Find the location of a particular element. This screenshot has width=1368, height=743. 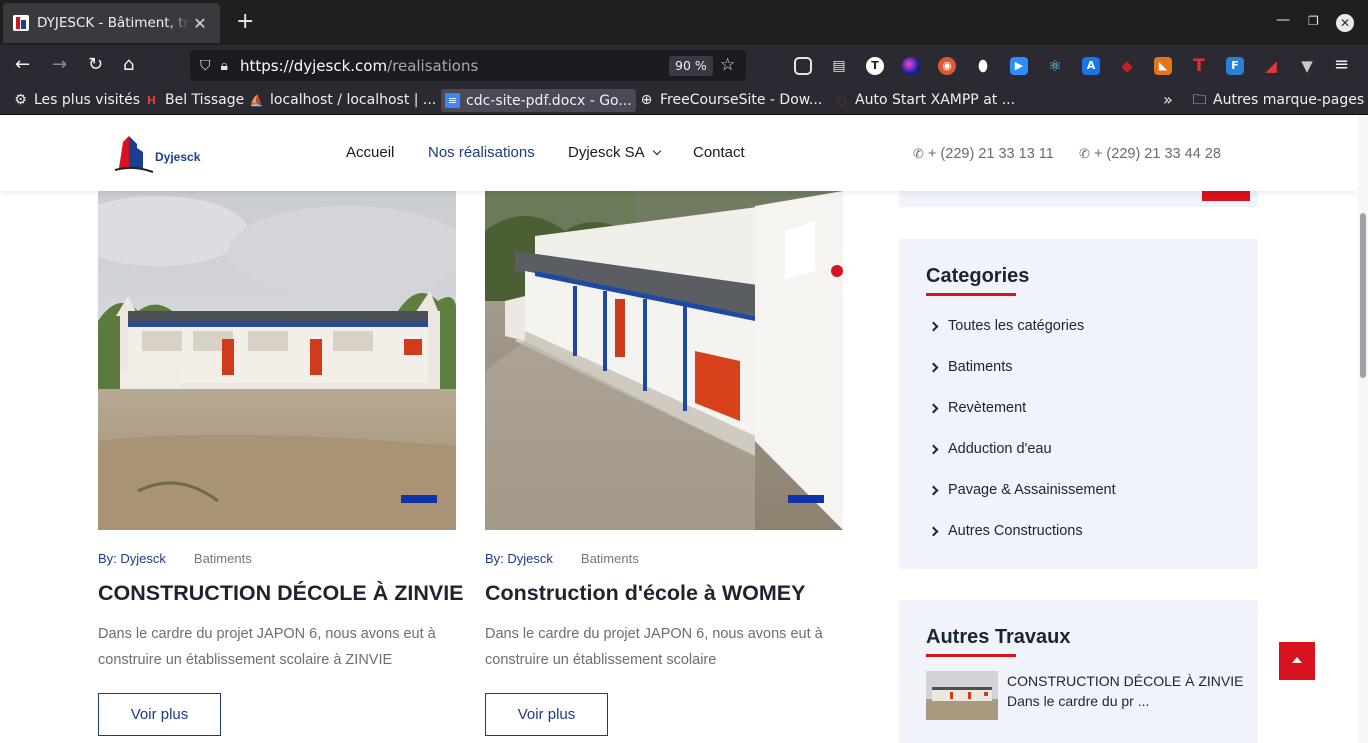

bookmark-most-visited: ⚙ Les plus visités is located at coordinates (76, 100).